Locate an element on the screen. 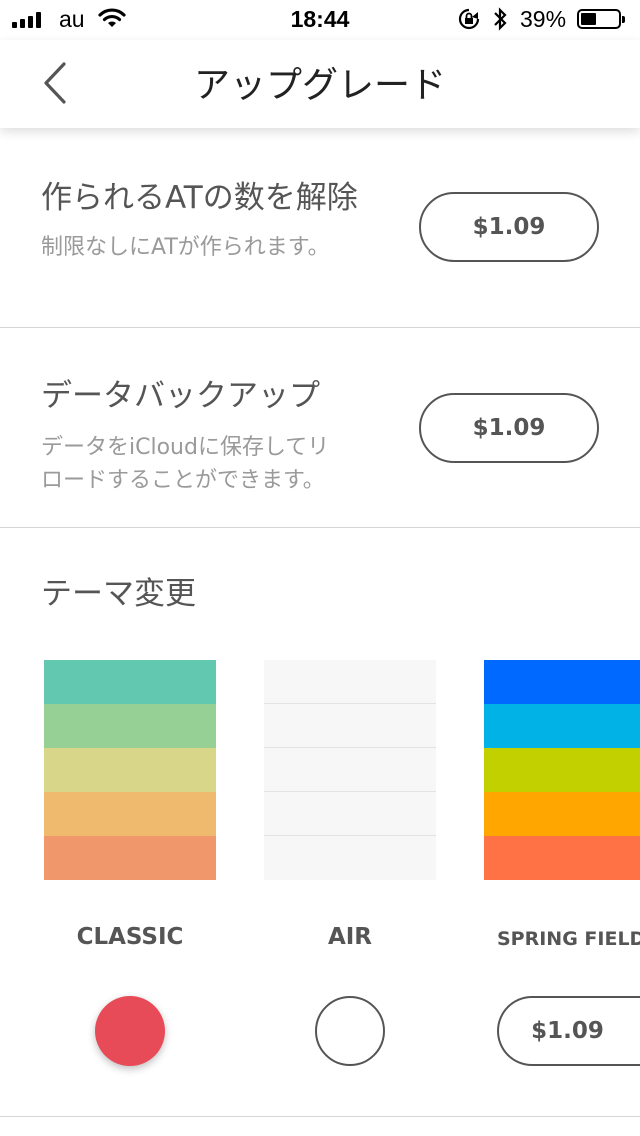 Image resolution: width=640 pixels, height=1136 pixels. status-bar: au 18:44 39% is located at coordinates (320, 20).